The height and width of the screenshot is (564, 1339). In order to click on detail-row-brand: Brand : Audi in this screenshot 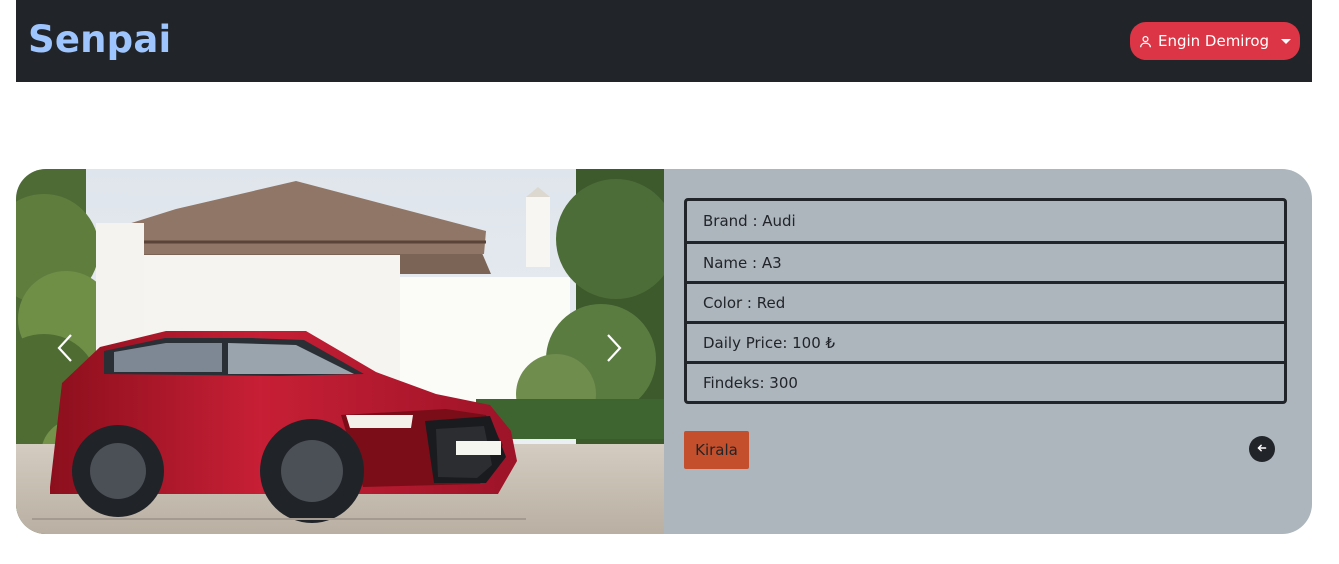, I will do `click(985, 221)`.